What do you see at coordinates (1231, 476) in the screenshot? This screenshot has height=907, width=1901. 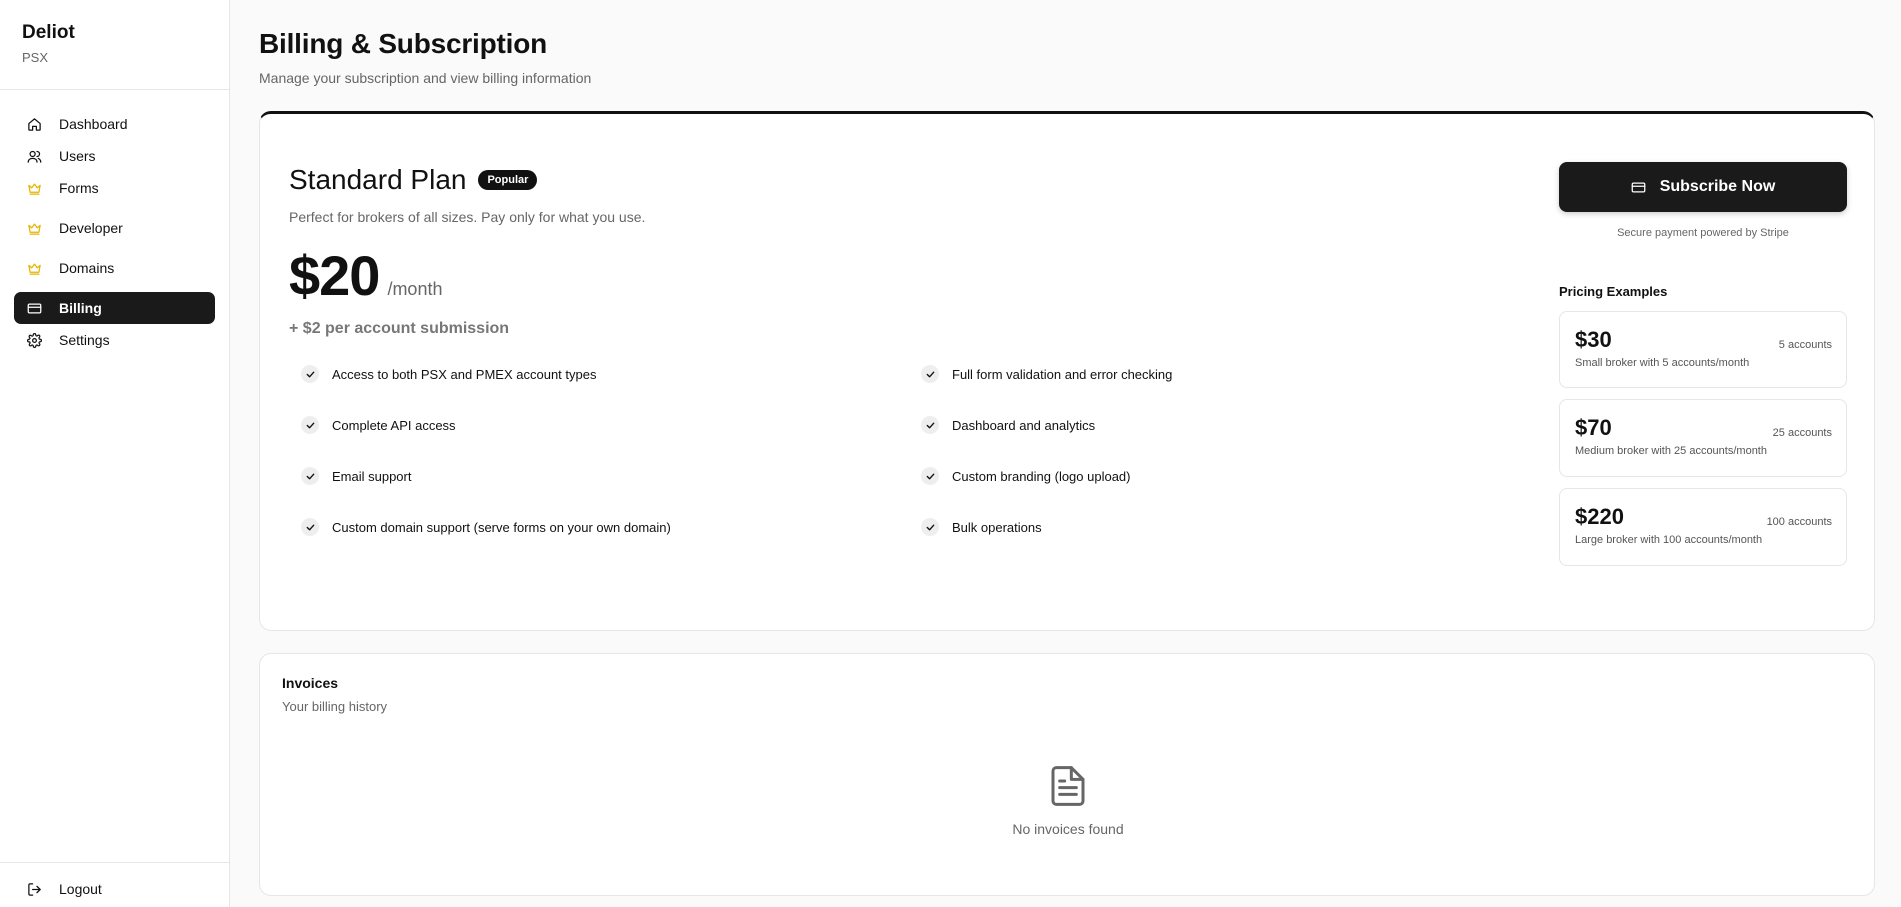 I see `feature-item: Custom branding (logo upload)` at bounding box center [1231, 476].